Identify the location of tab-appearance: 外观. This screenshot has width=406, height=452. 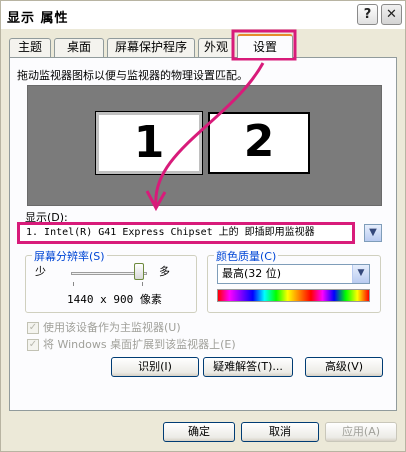
(216, 47).